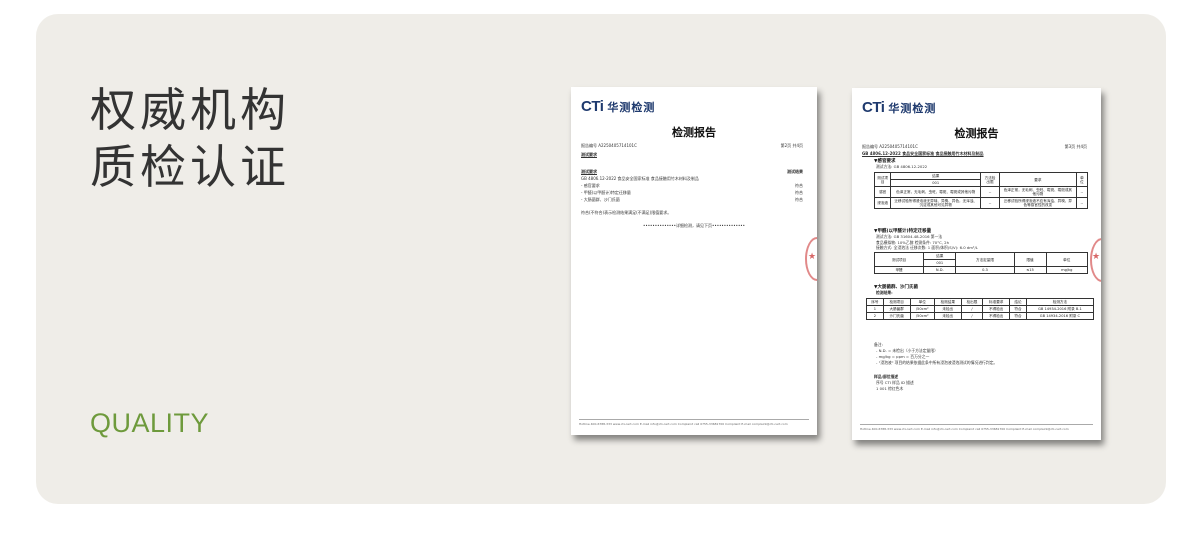 The height and width of the screenshot is (533, 1200). What do you see at coordinates (795, 171) in the screenshot?
I see `result-heading: 测试结果` at bounding box center [795, 171].